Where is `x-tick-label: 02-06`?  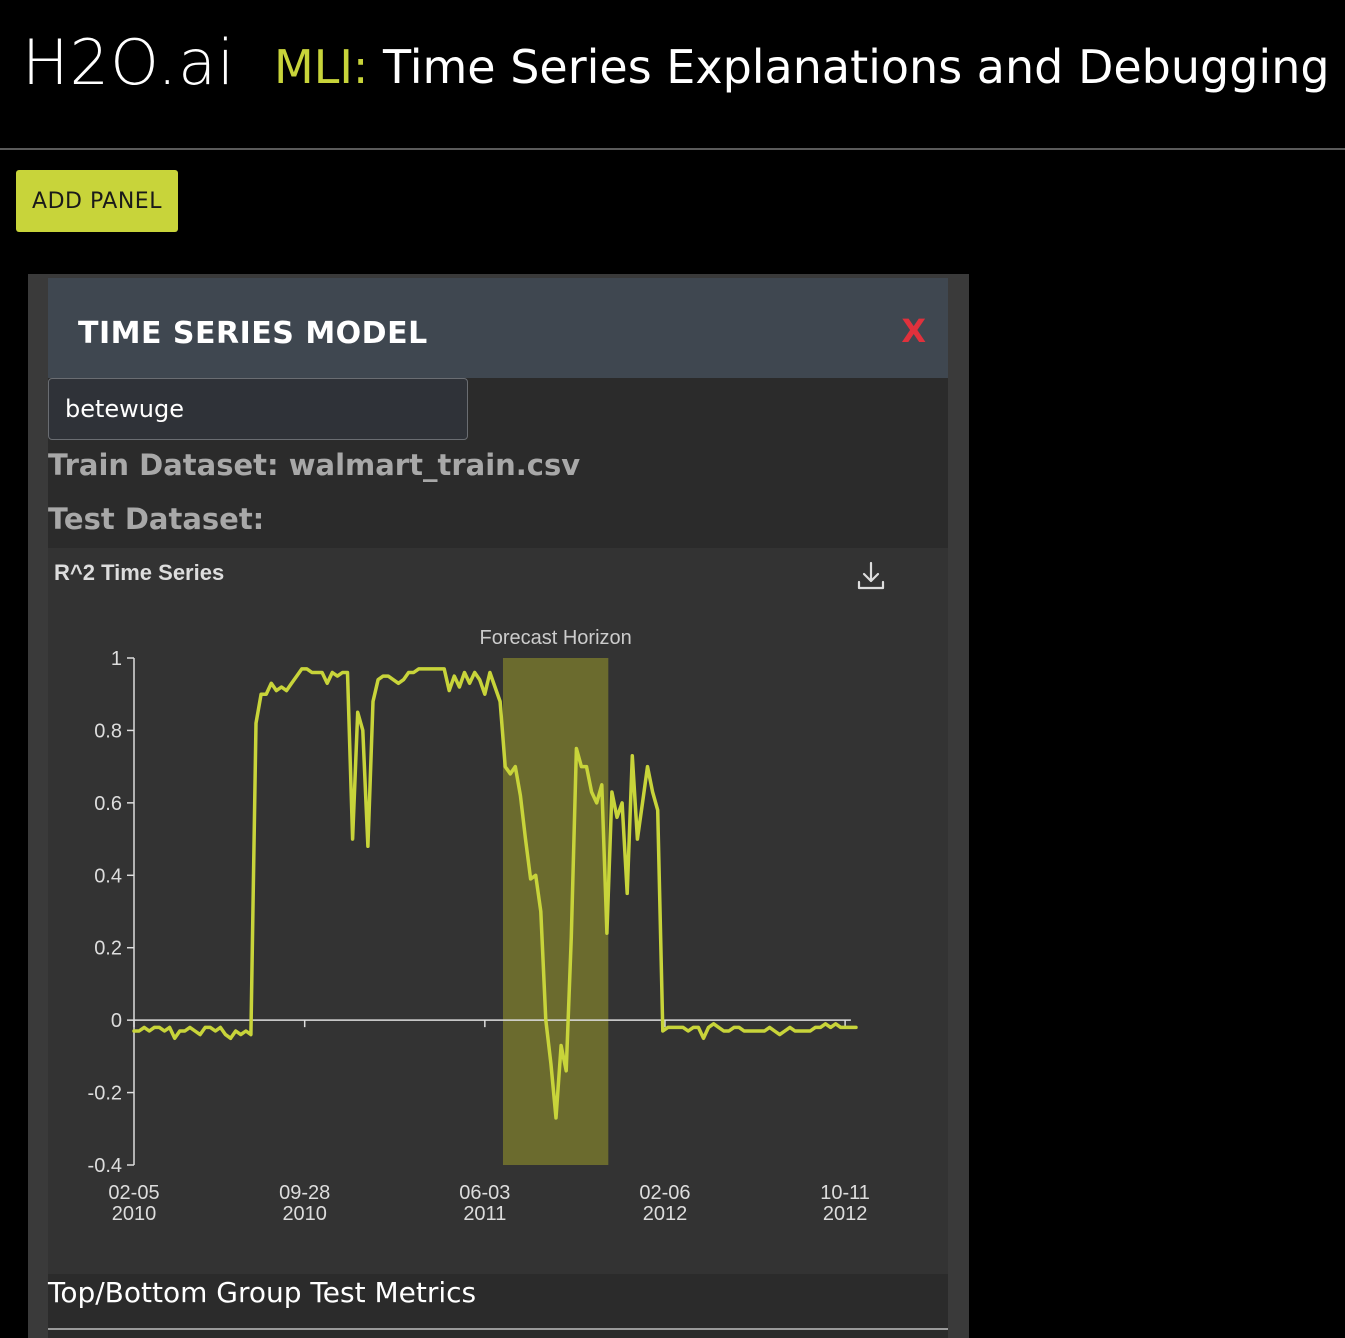 x-tick-label: 02-06 is located at coordinates (664, 1193).